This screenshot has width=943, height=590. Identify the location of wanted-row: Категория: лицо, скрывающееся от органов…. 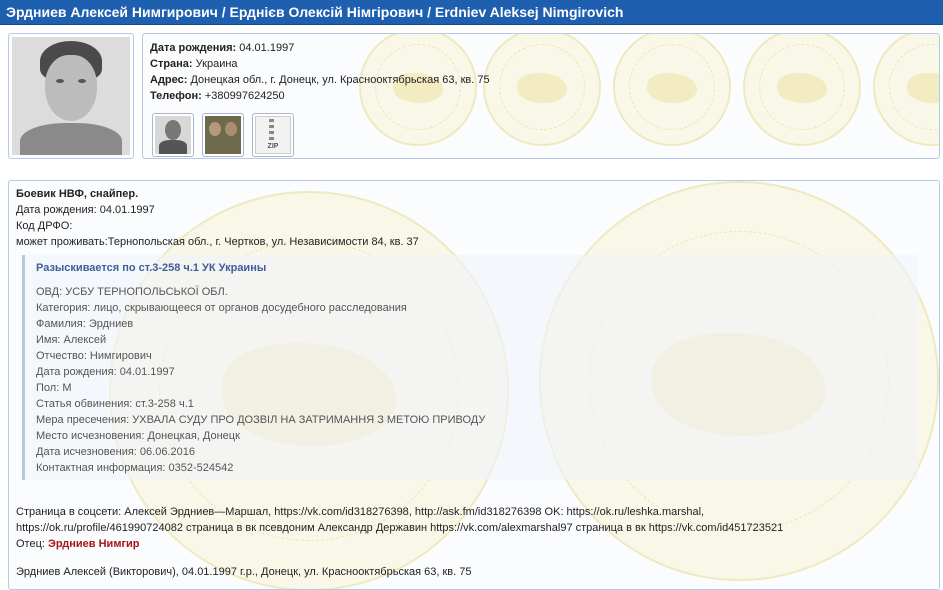
(221, 308).